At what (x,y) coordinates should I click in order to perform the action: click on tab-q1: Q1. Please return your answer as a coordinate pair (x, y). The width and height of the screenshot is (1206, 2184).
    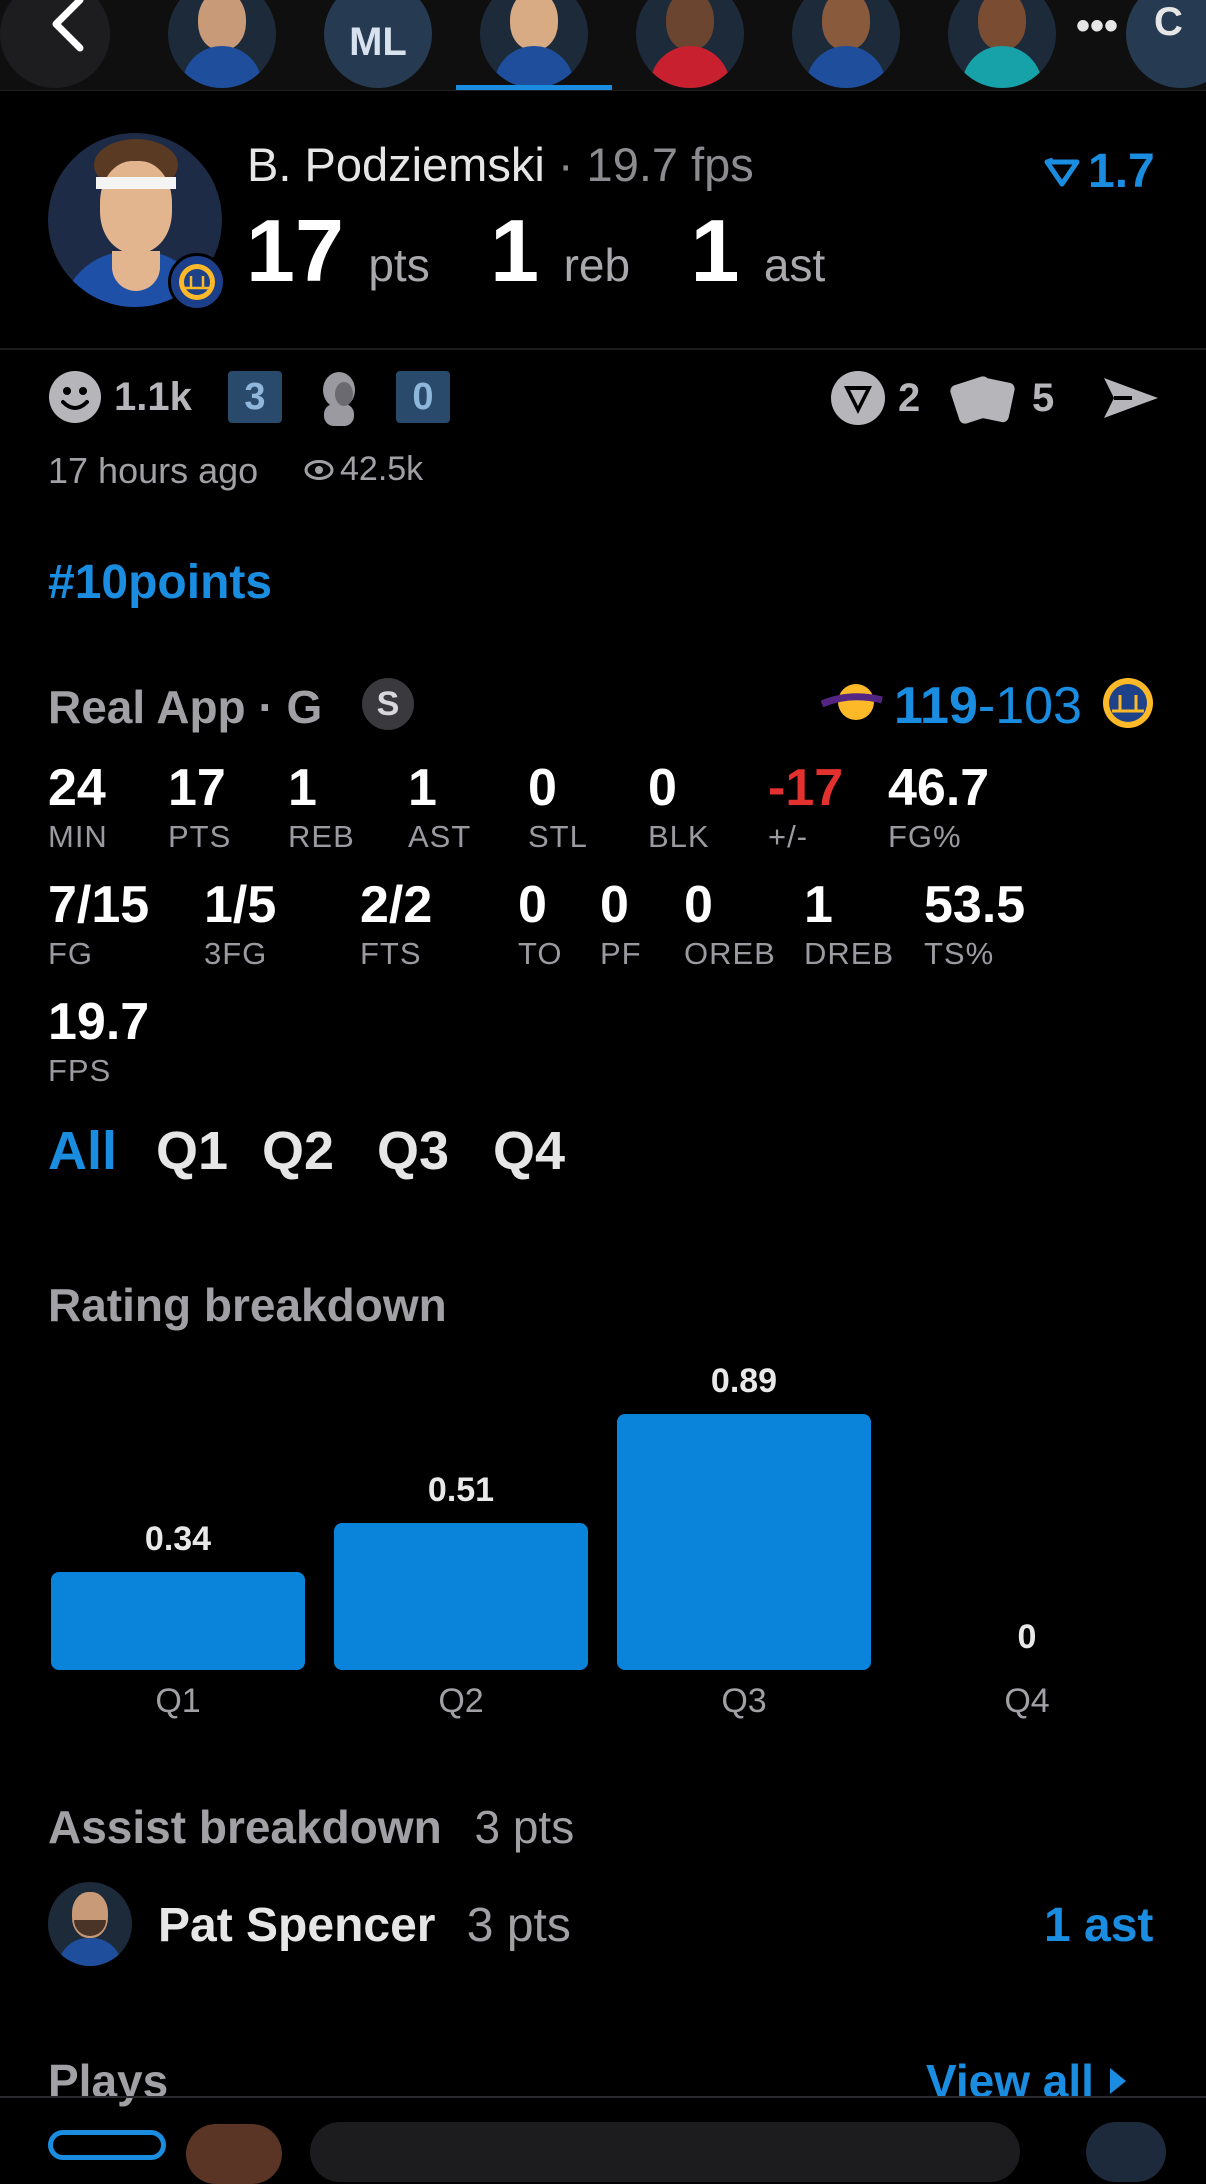
    Looking at the image, I should click on (192, 1151).